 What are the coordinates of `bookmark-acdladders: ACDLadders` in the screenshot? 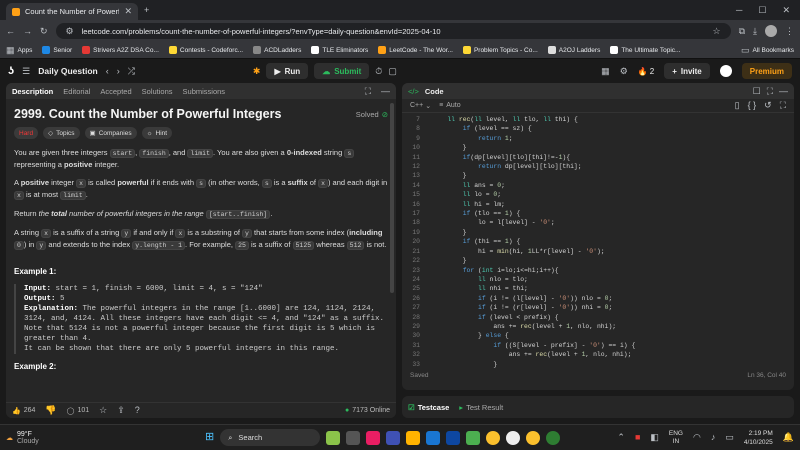 It's located at (277, 50).